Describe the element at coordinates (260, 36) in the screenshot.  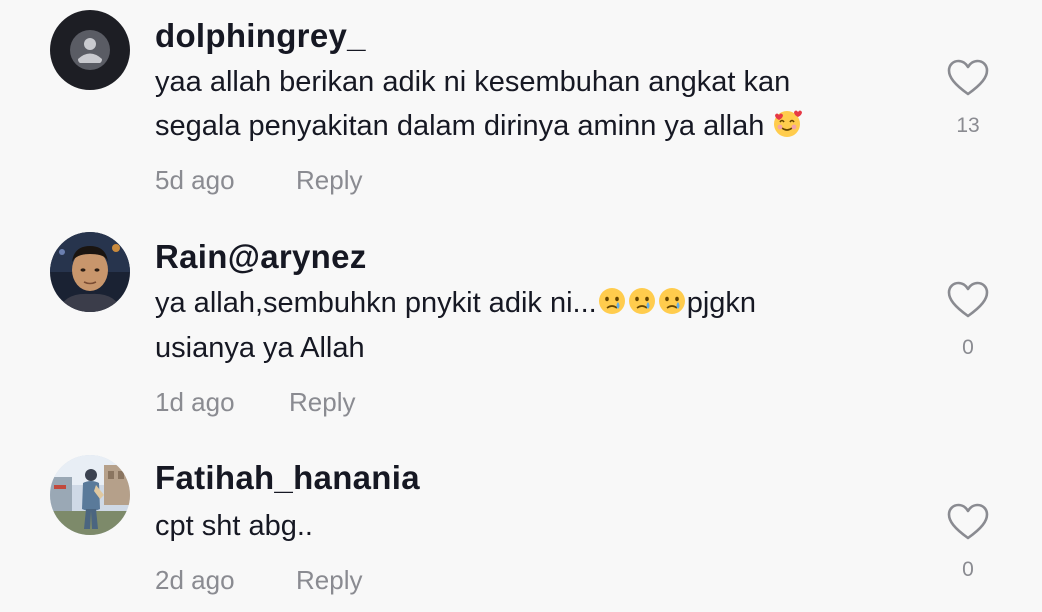
I see `username: dolphingrey_` at that location.